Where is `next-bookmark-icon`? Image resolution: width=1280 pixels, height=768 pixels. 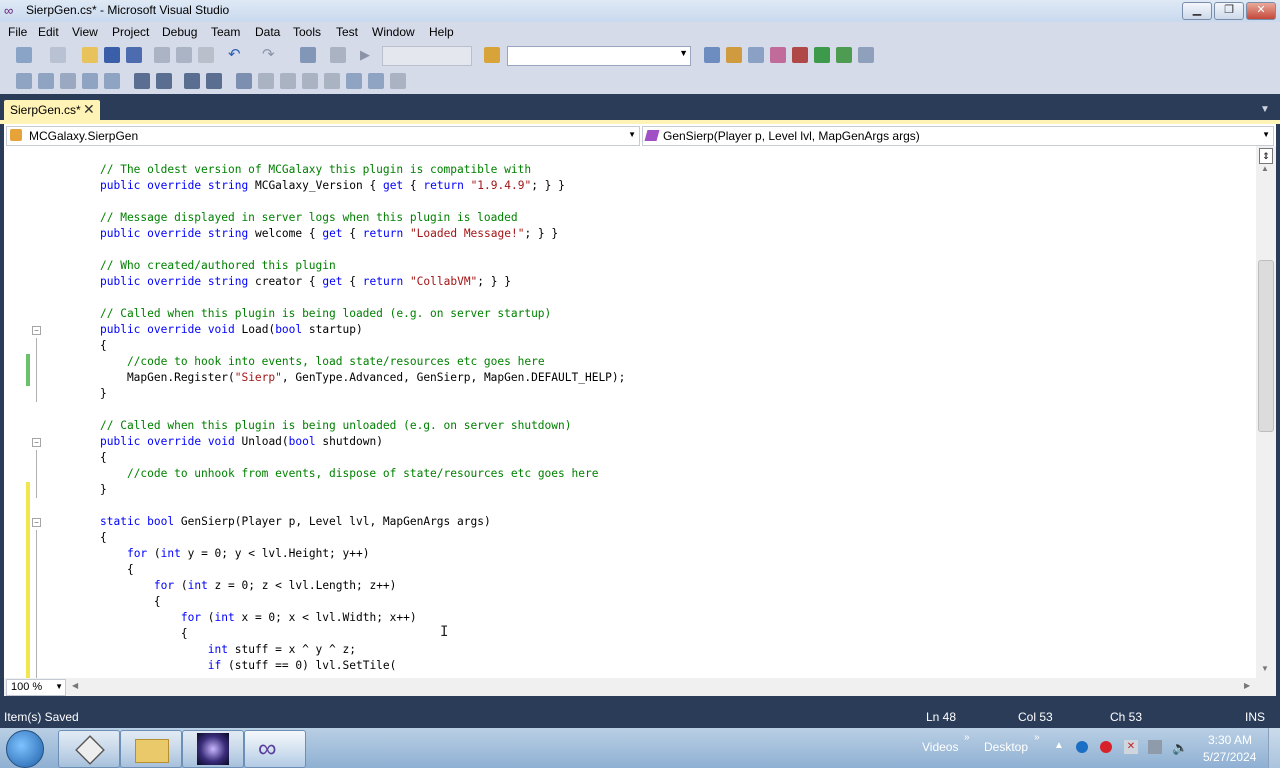 next-bookmark-icon is located at coordinates (288, 81).